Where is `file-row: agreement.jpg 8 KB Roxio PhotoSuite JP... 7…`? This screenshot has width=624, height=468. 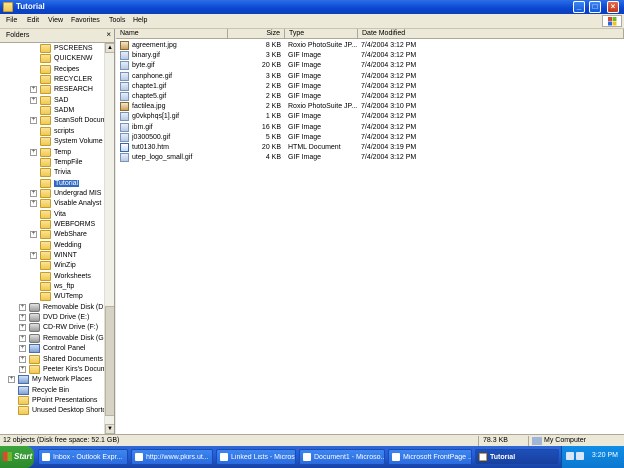
file-row: agreement.jpg 8 KB Roxio PhotoSuite JP... 7… is located at coordinates (370, 46).